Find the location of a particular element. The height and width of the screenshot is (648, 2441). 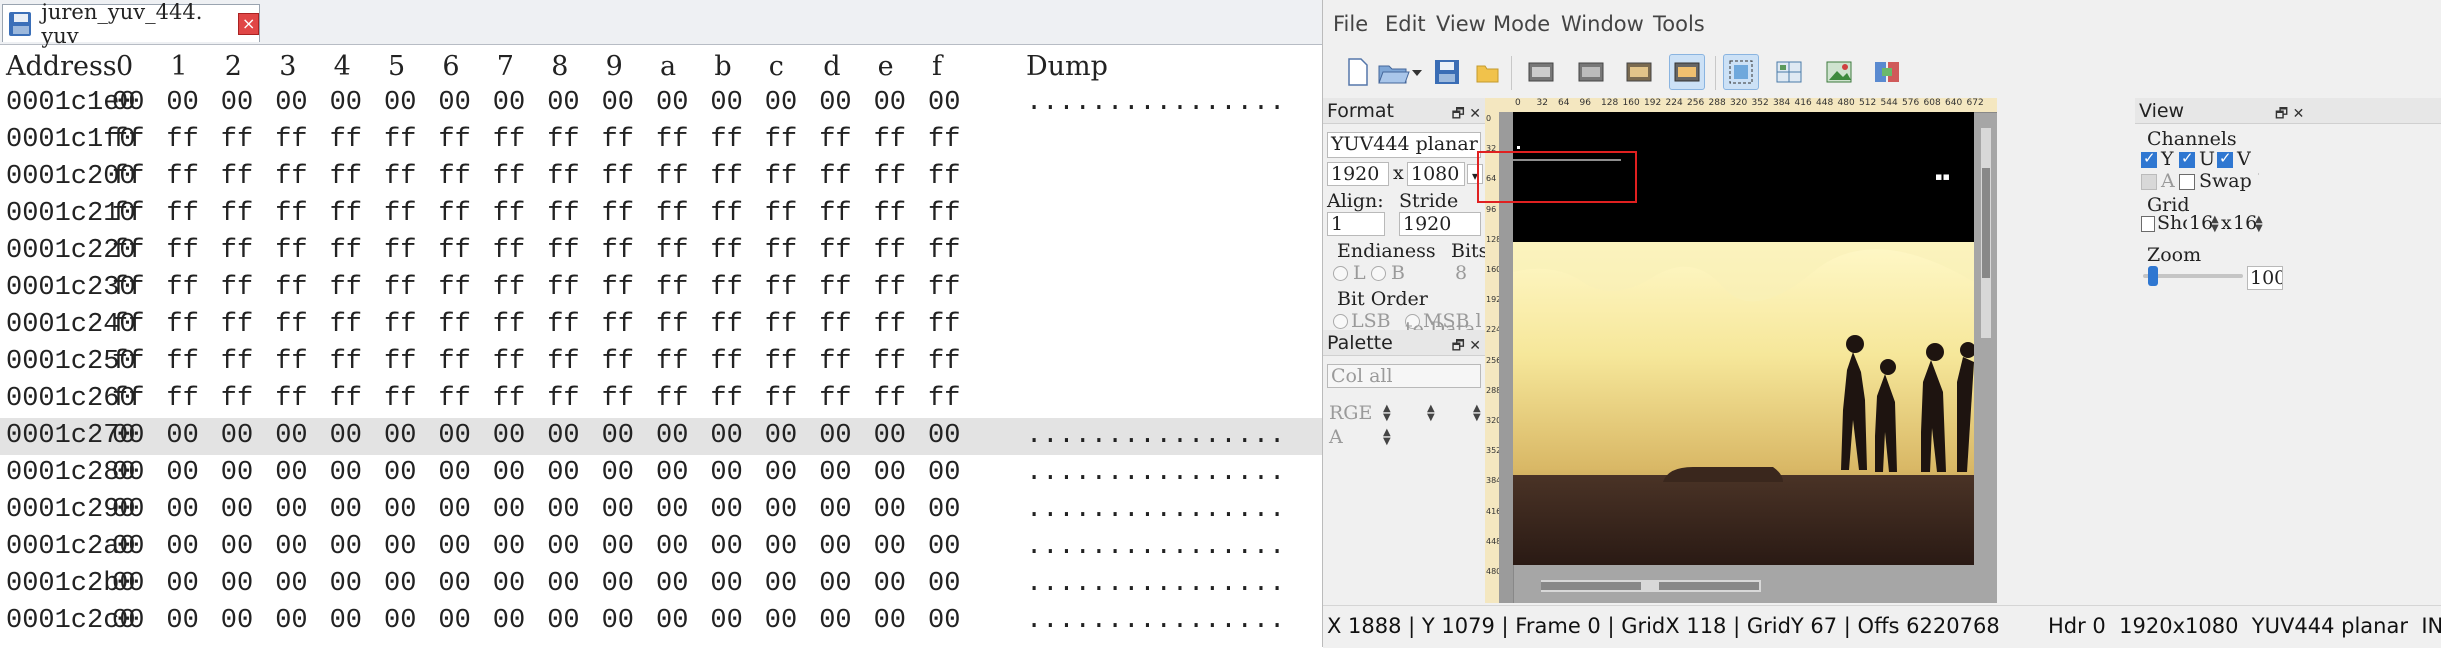

frame-active-icon is located at coordinates (1687, 72).